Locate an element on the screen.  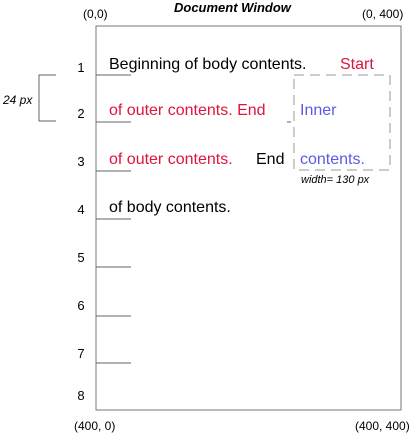
line-number-1: 1 is located at coordinates (81, 67).